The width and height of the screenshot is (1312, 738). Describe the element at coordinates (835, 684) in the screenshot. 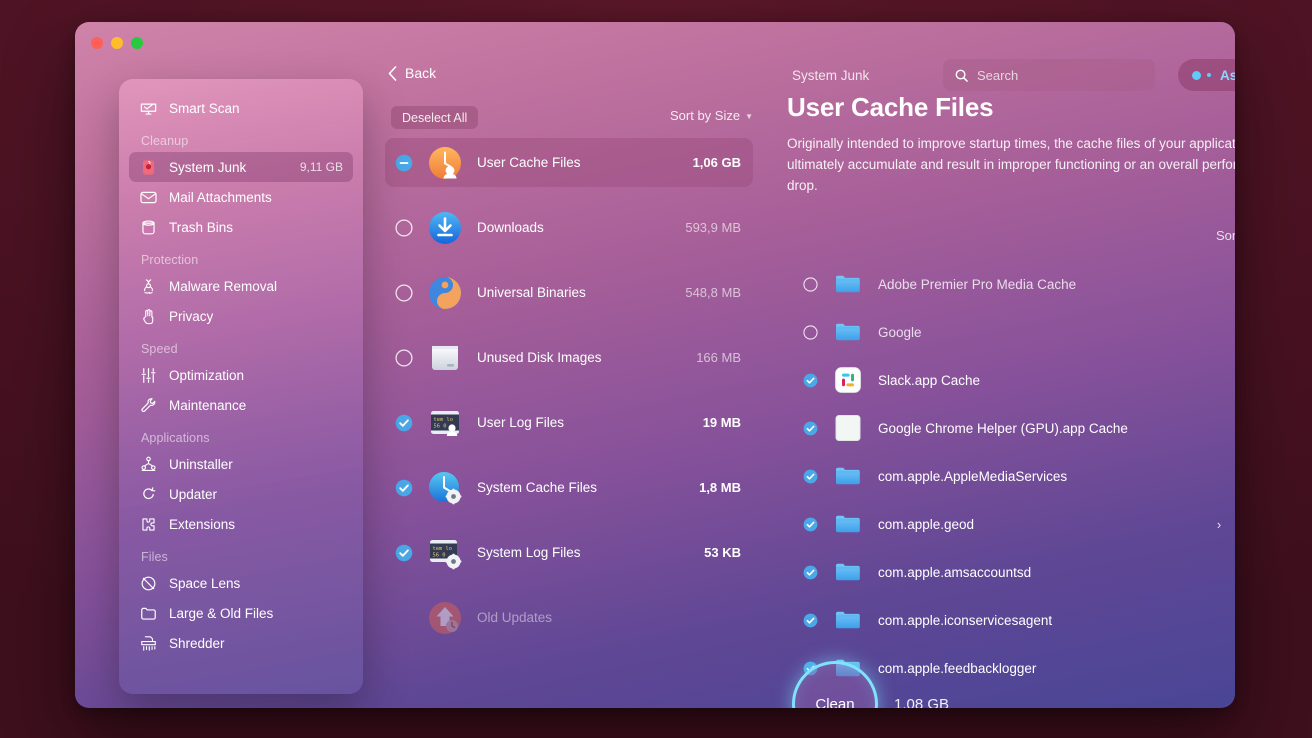

I see `clean-button: Clean` at that location.